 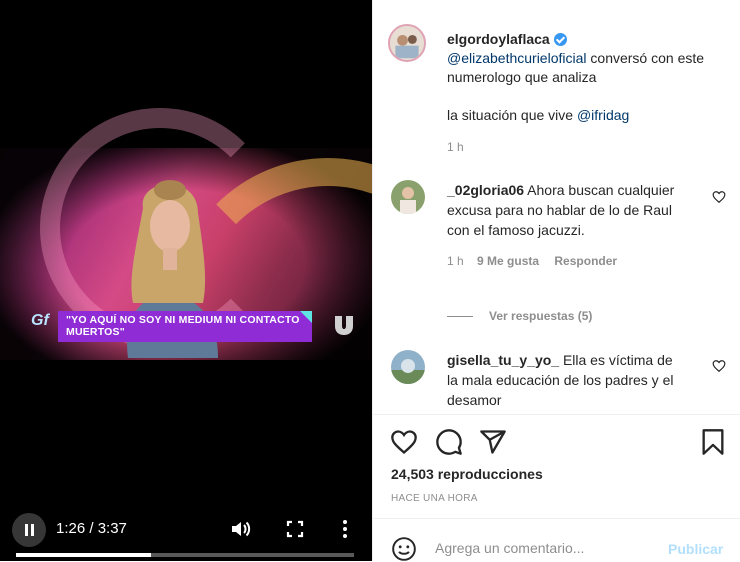 What do you see at coordinates (186, 533) in the screenshot?
I see `video-controls: 1:26 / 3:37` at bounding box center [186, 533].